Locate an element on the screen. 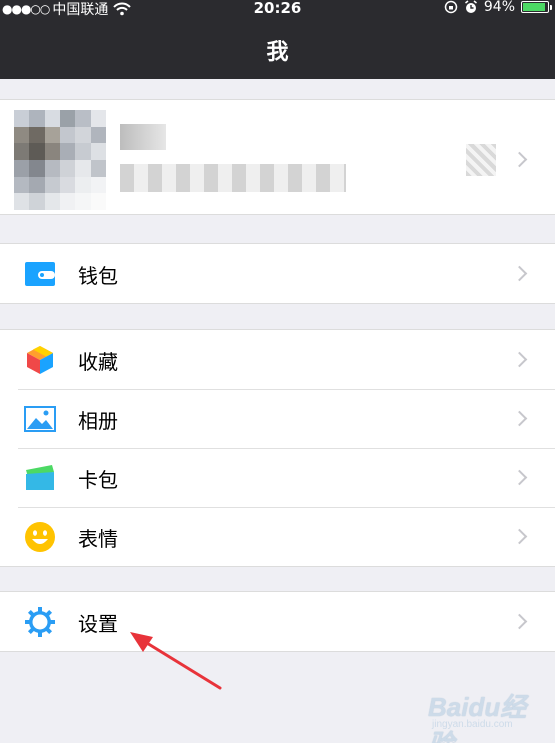 Image resolution: width=555 pixels, height=743 pixels. baidu-watermark: Baidu经验 jingyan.baidu.com is located at coordinates (488, 714).